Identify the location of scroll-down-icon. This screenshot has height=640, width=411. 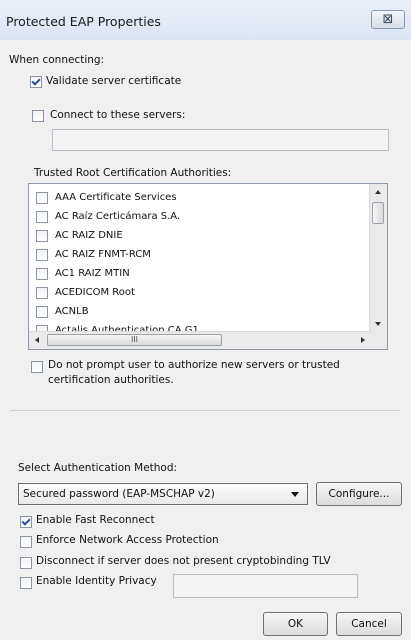
(378, 324).